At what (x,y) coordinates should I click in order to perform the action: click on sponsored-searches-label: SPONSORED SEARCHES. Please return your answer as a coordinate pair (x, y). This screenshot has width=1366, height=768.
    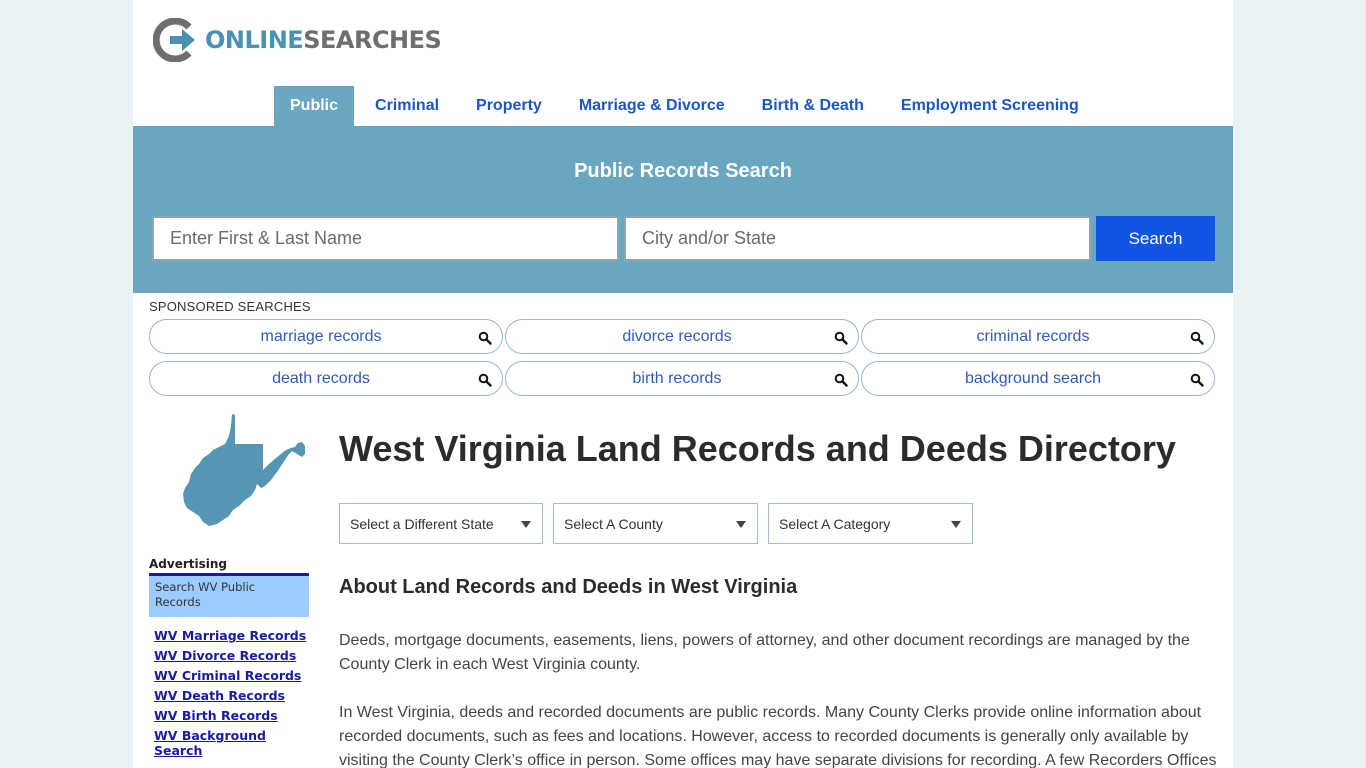
    Looking at the image, I should click on (230, 306).